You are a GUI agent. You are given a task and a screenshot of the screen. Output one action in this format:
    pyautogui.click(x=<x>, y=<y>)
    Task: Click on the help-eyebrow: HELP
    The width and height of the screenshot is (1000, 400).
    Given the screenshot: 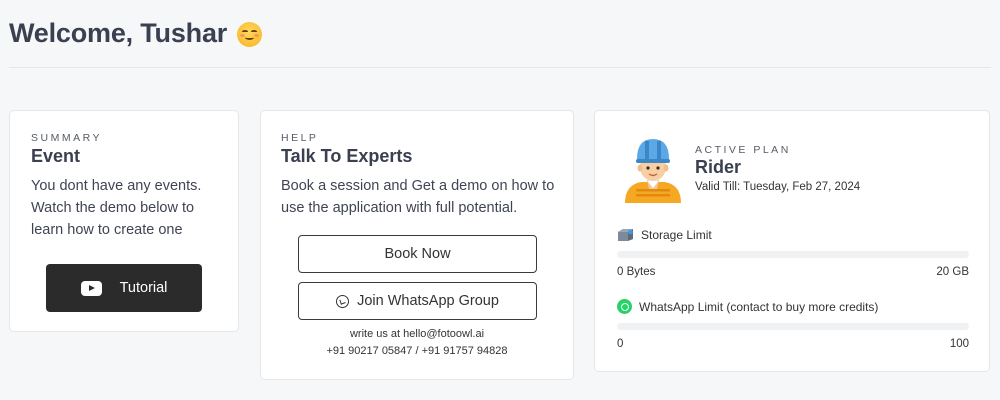 What is the action you would take?
    pyautogui.click(x=300, y=138)
    